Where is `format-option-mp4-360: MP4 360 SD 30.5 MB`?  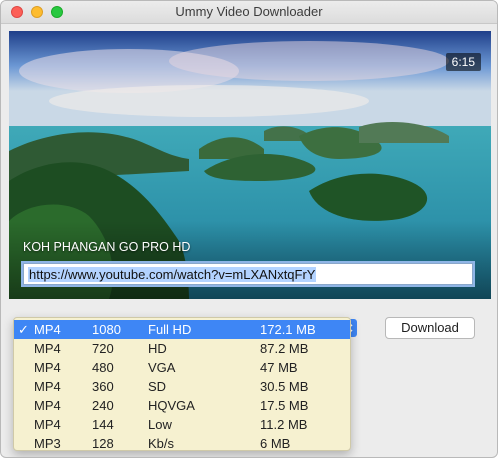
format-option-mp4-360: MP4 360 SD 30.5 MB is located at coordinates (182, 386).